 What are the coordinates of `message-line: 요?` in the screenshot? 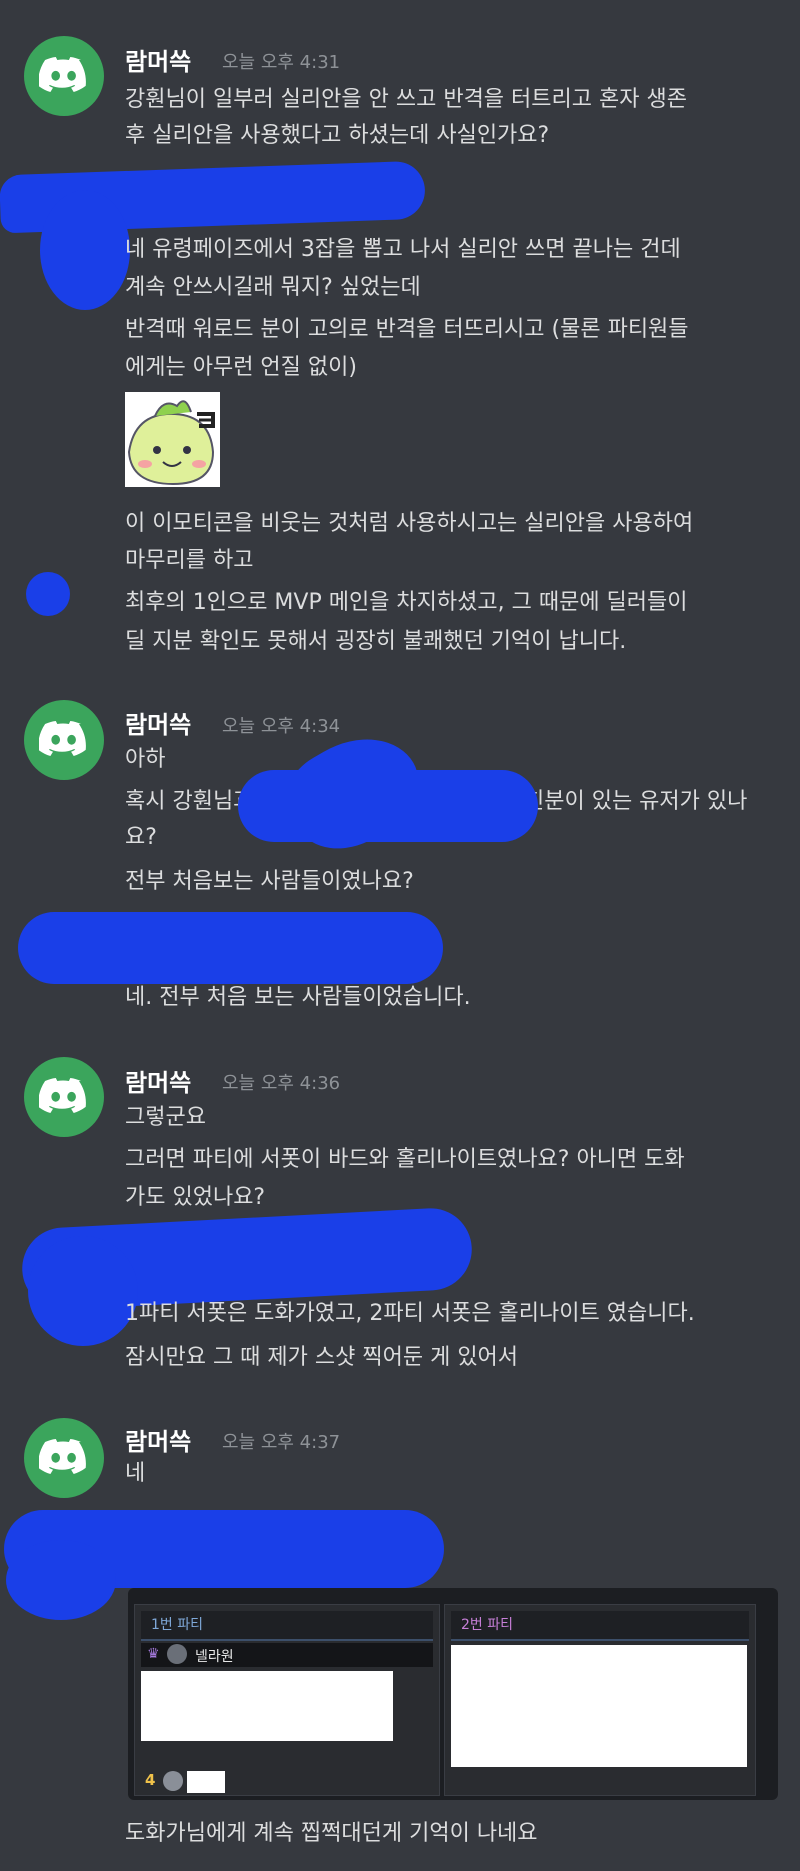 It's located at (141, 837).